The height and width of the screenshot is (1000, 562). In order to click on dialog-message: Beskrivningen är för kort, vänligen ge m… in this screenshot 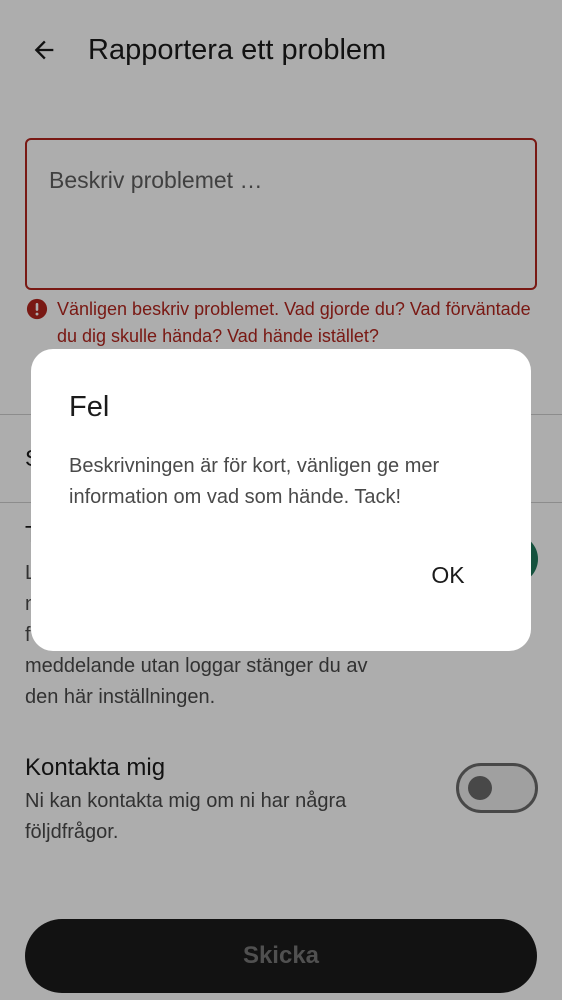, I will do `click(254, 481)`.